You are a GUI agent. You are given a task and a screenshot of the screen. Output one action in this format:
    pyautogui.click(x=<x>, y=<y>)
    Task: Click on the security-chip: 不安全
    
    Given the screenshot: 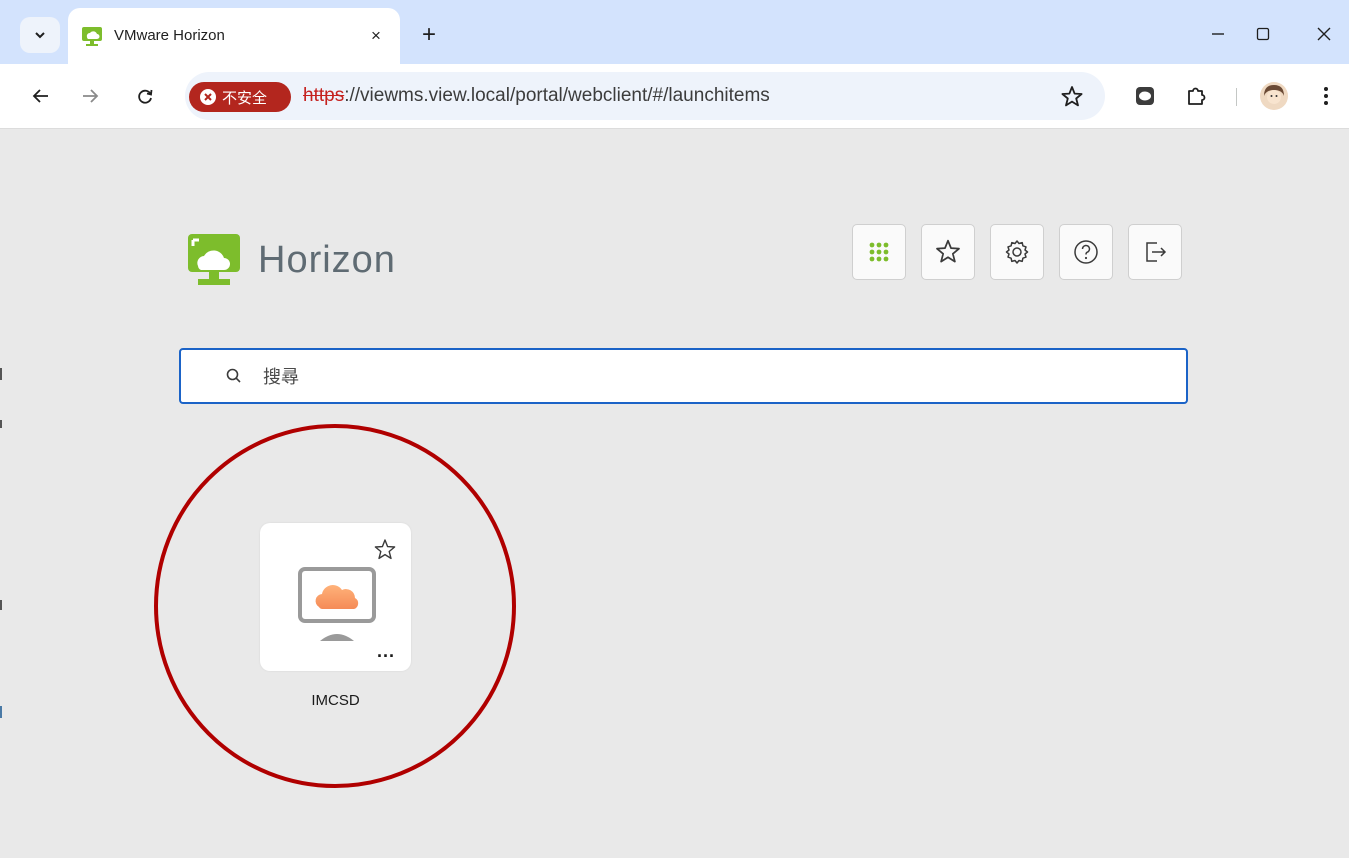 What is the action you would take?
    pyautogui.click(x=240, y=97)
    